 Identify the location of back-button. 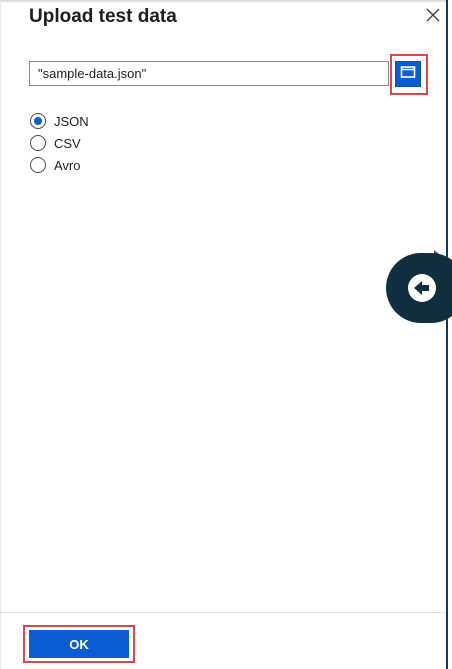
(419, 288).